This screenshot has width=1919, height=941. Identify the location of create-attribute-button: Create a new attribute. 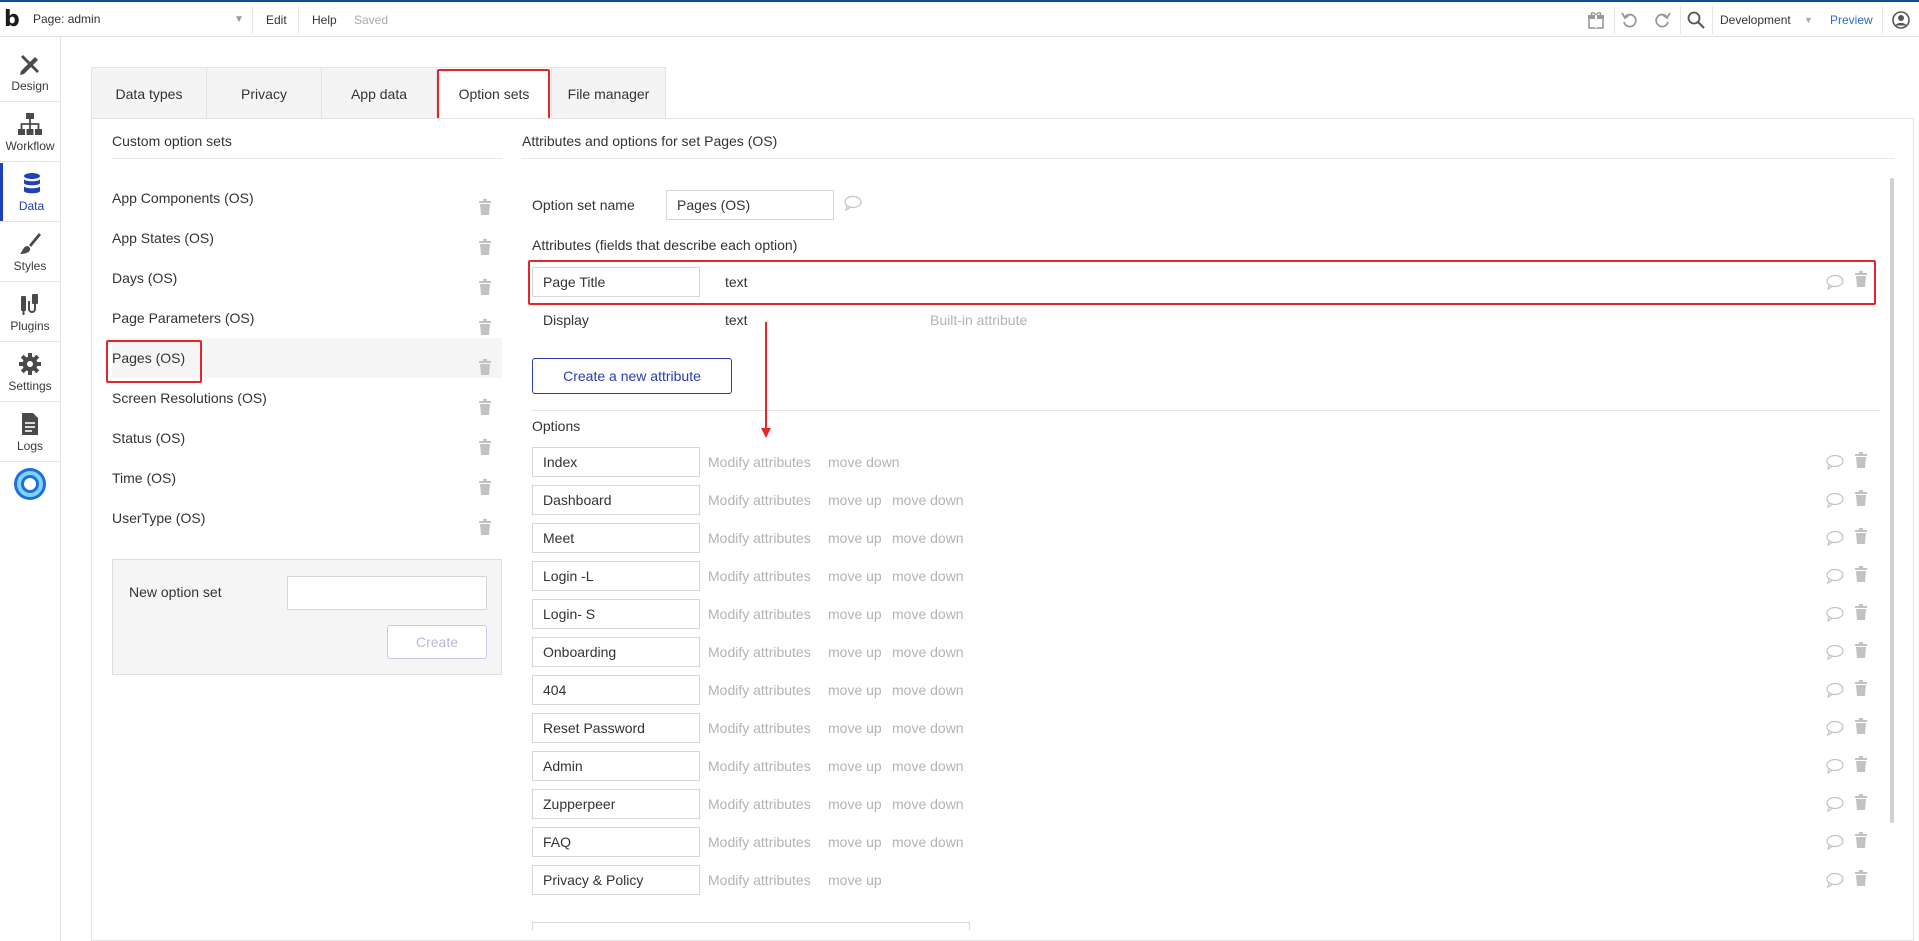
(632, 376).